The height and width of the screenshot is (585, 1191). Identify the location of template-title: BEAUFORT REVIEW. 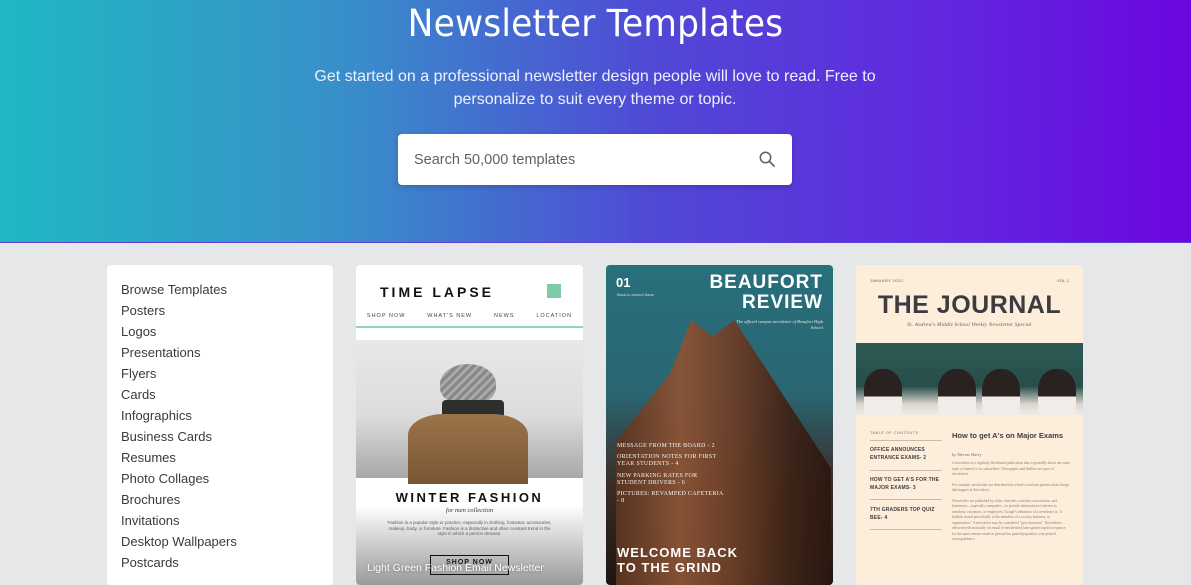
(766, 293).